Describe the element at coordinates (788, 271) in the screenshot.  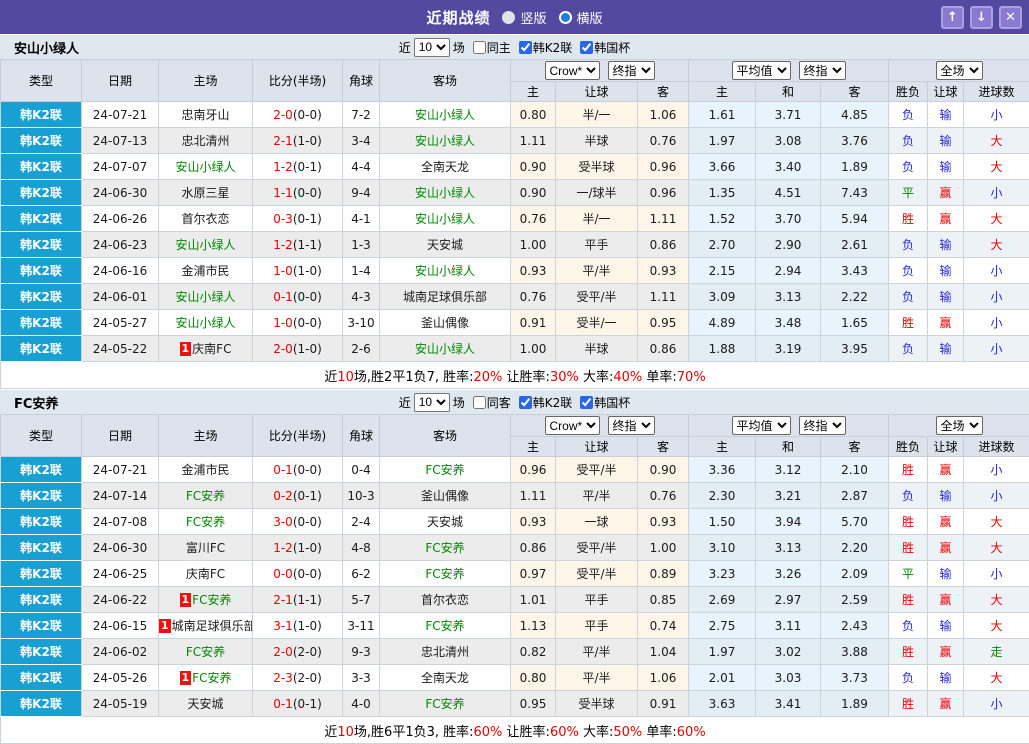
I see `avg-draw-odds-cell: 2.94` at that location.